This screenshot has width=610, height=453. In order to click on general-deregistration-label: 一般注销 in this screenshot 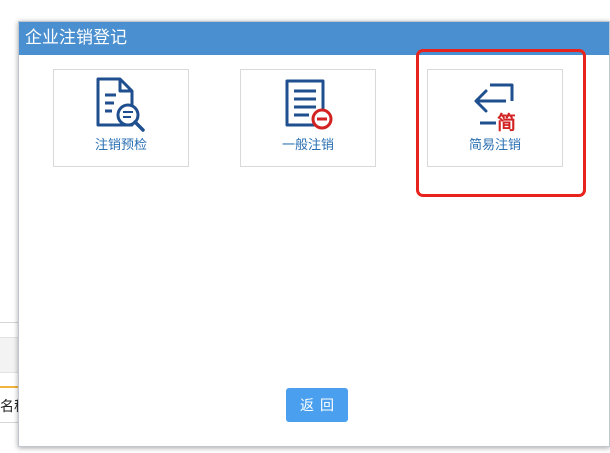, I will do `click(307, 145)`.